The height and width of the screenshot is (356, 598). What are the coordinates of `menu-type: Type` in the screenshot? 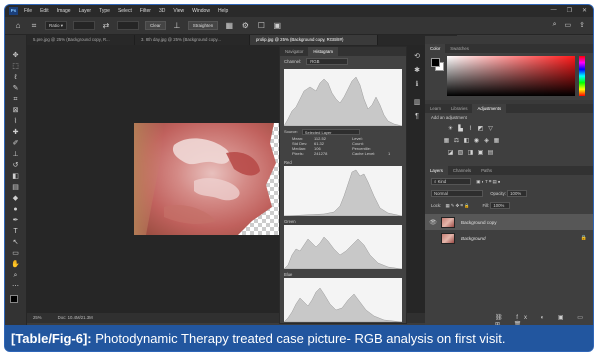 It's located at (104, 11).